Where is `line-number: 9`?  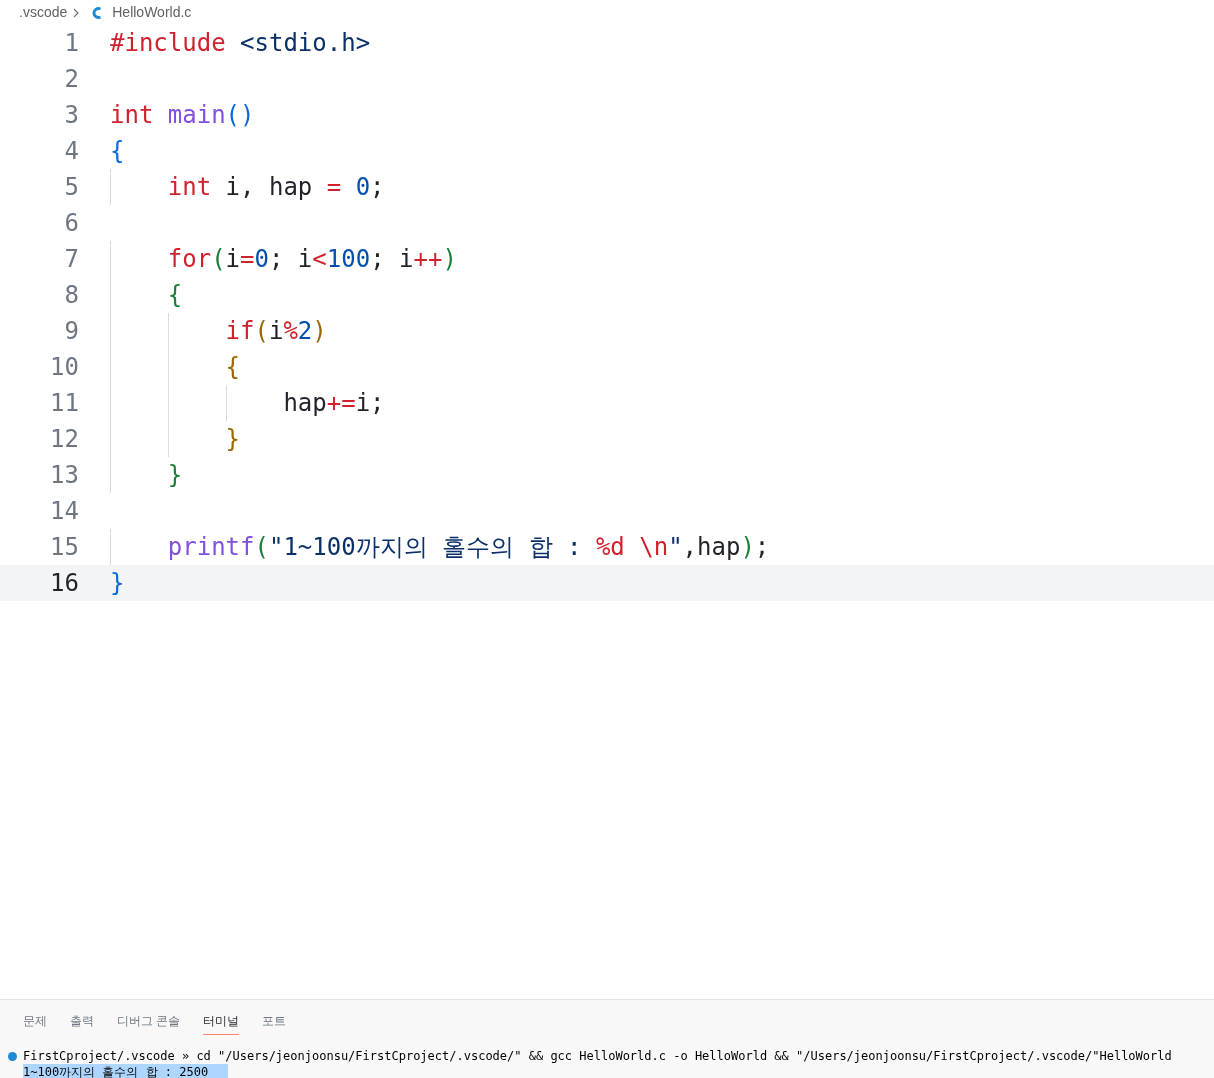
line-number: 9 is located at coordinates (71, 331).